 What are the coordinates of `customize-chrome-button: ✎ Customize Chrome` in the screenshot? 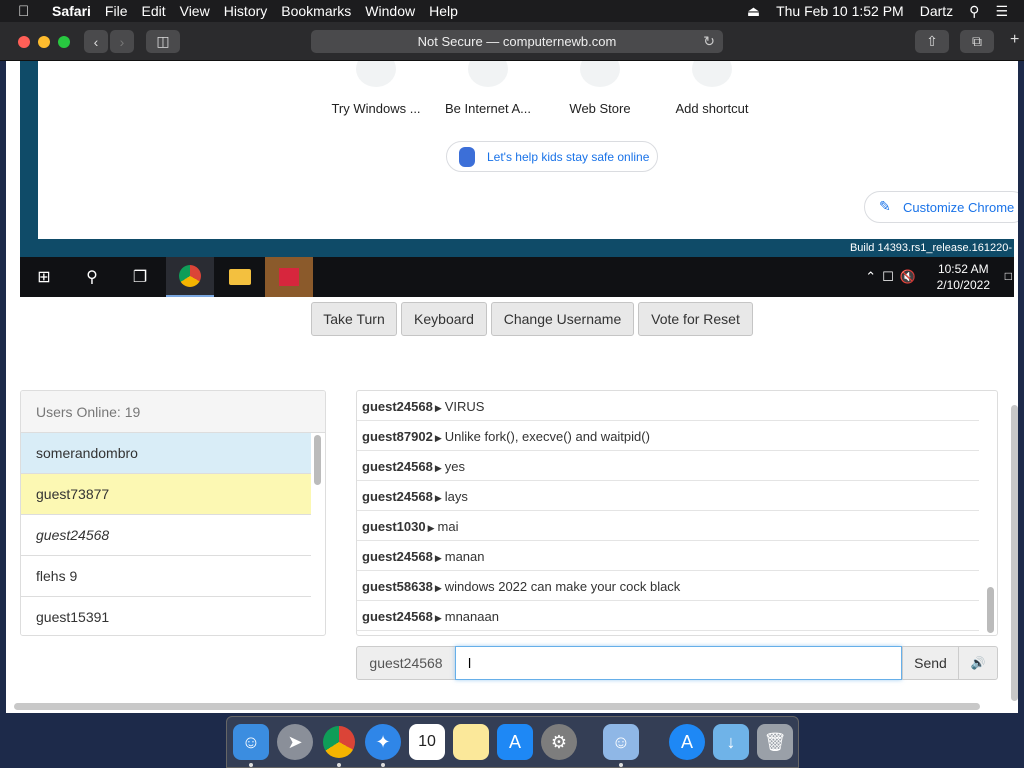 It's located at (941, 207).